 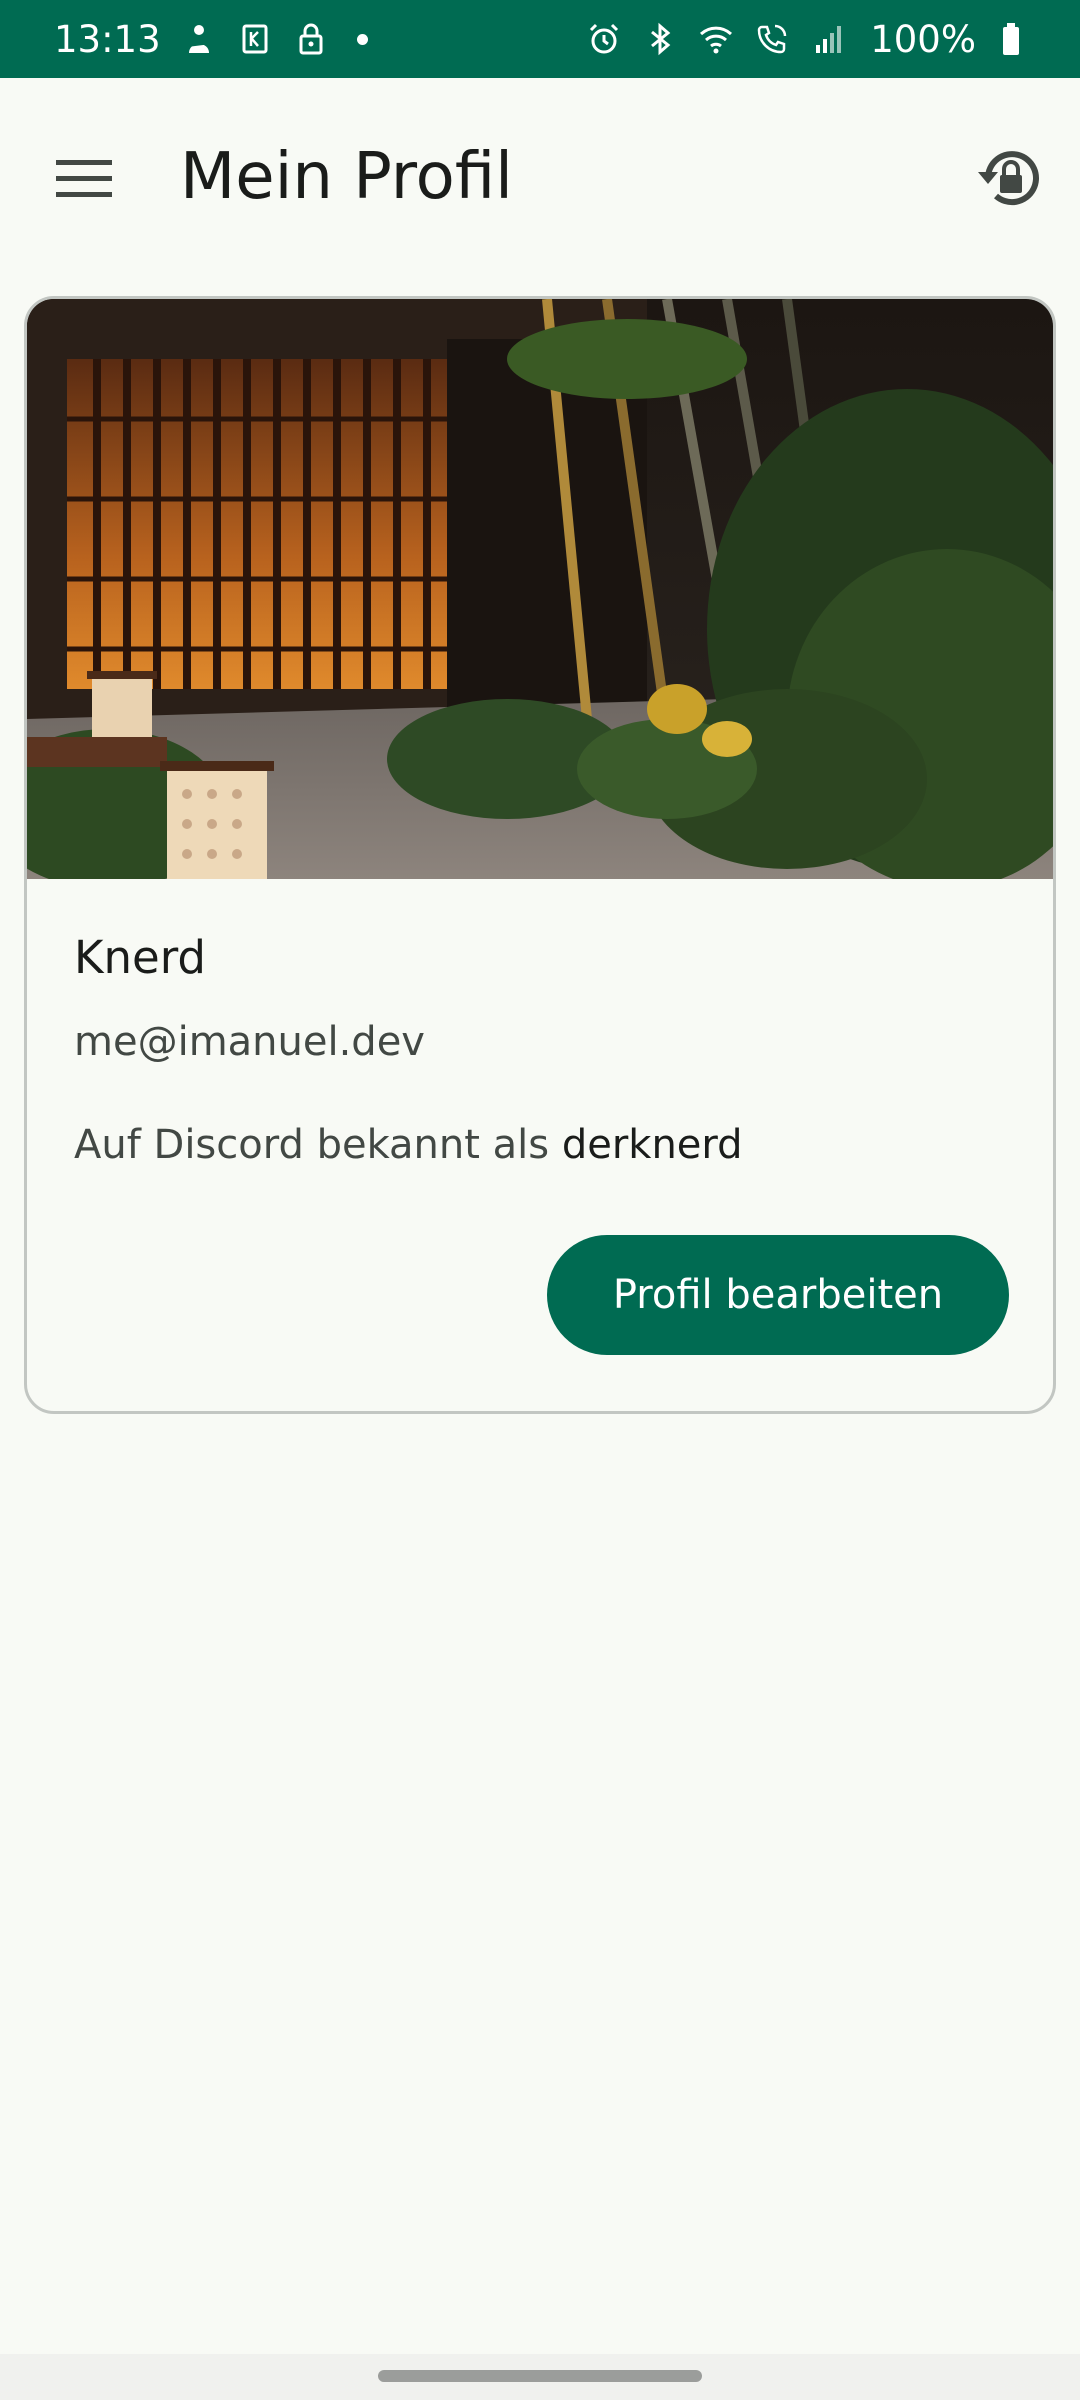 I want to click on home-indicator, so click(x=540, y=2376).